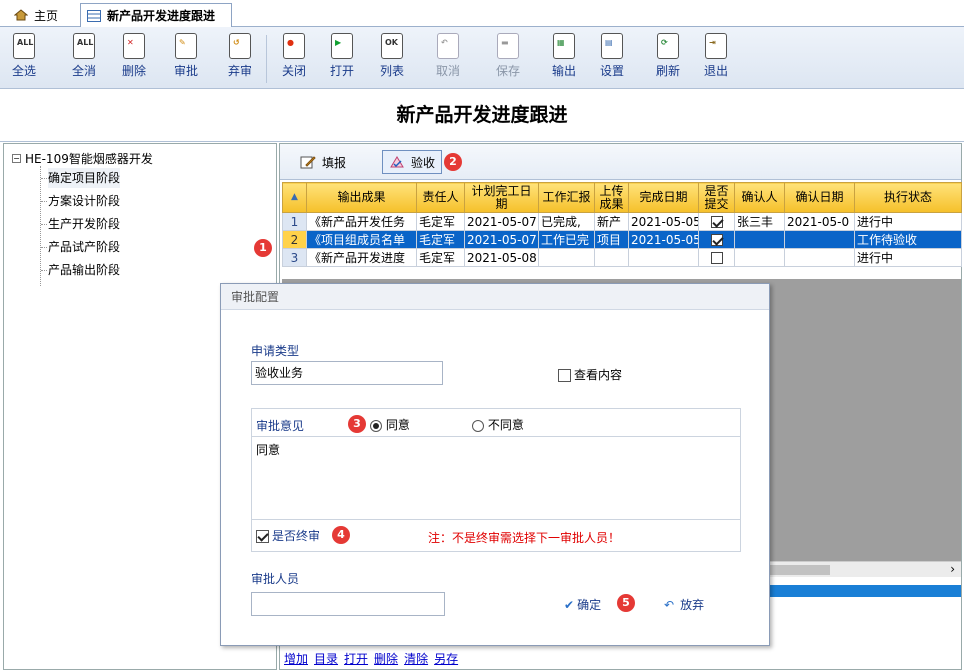 This screenshot has width=964, height=672. I want to click on col-header: 工作汇报, so click(566, 197).